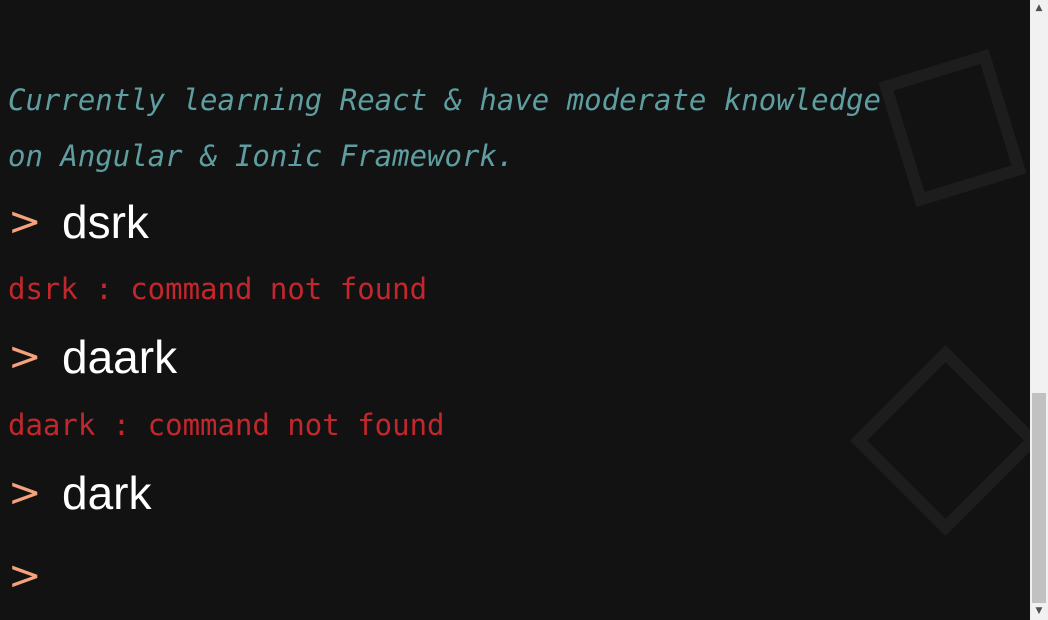 This screenshot has height=620, width=1048. I want to click on command-line-3: > dark, so click(79, 493).